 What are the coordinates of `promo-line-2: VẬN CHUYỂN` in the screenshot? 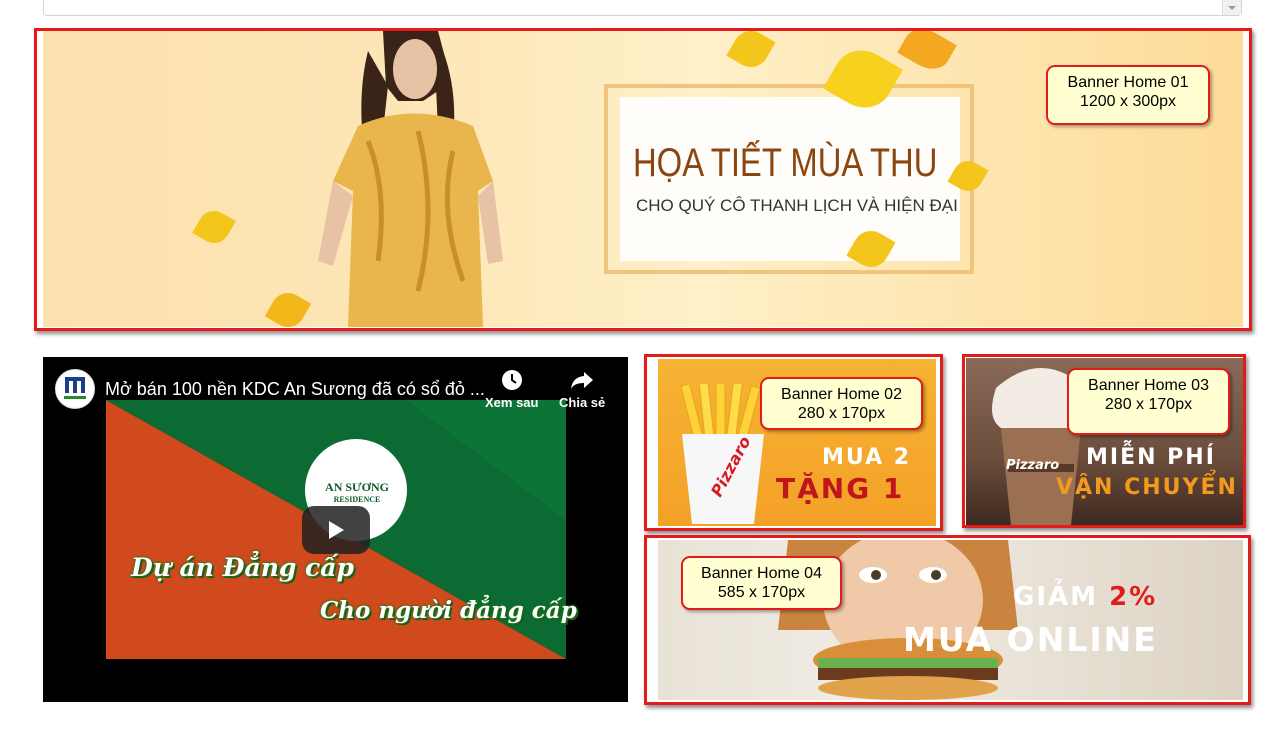 It's located at (1147, 487).